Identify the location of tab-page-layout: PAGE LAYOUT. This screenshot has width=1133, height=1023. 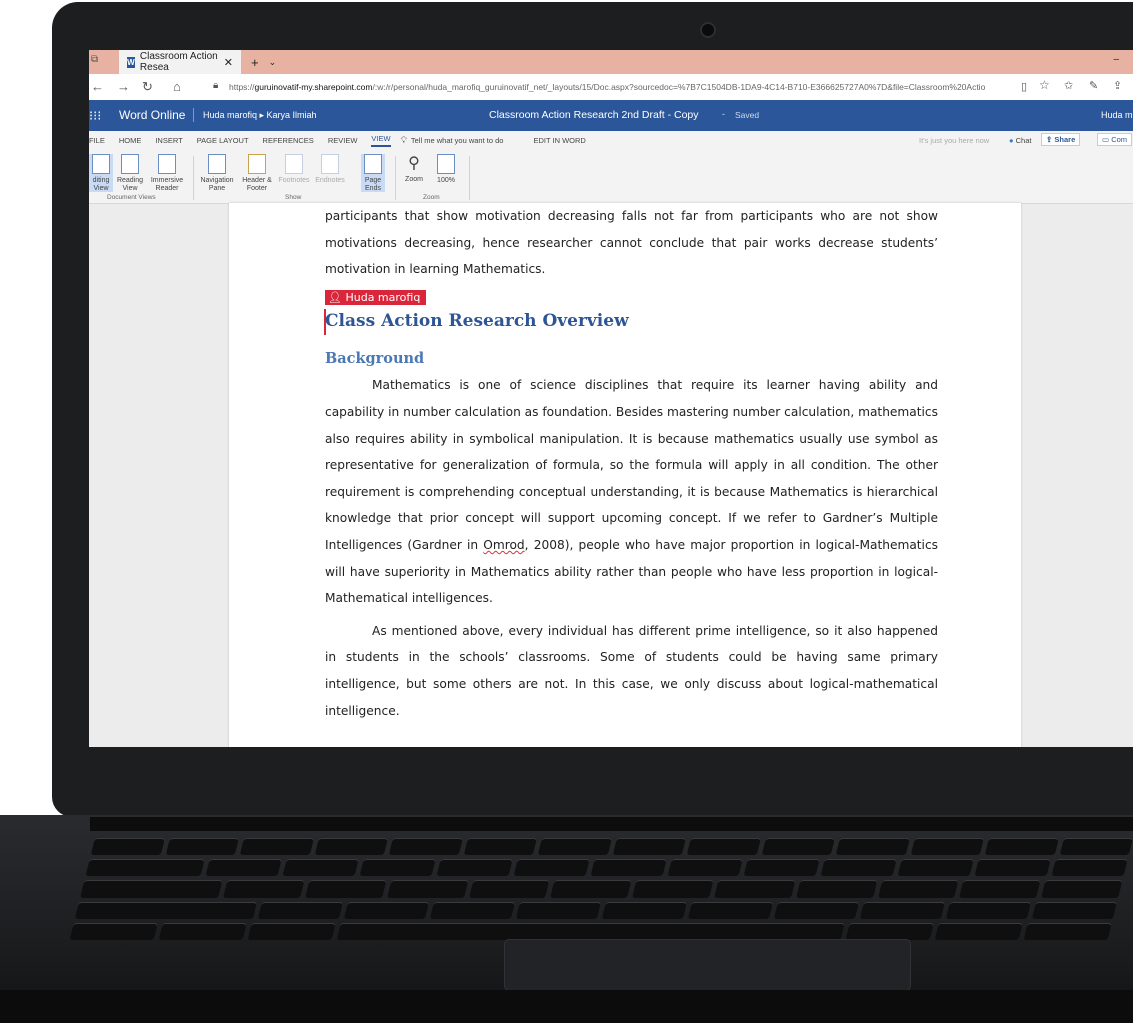
(223, 140).